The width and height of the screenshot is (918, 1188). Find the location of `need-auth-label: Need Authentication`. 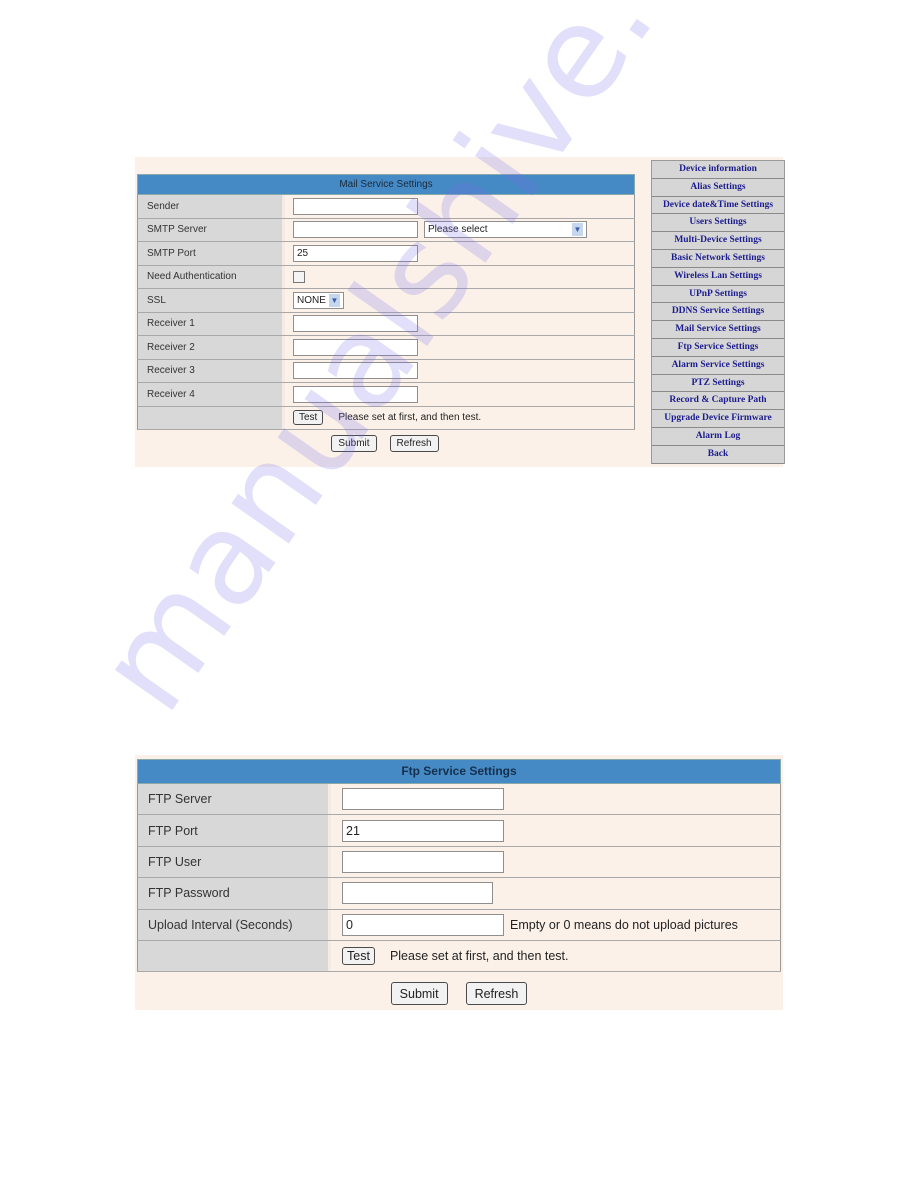

need-auth-label: Need Authentication is located at coordinates (211, 276).